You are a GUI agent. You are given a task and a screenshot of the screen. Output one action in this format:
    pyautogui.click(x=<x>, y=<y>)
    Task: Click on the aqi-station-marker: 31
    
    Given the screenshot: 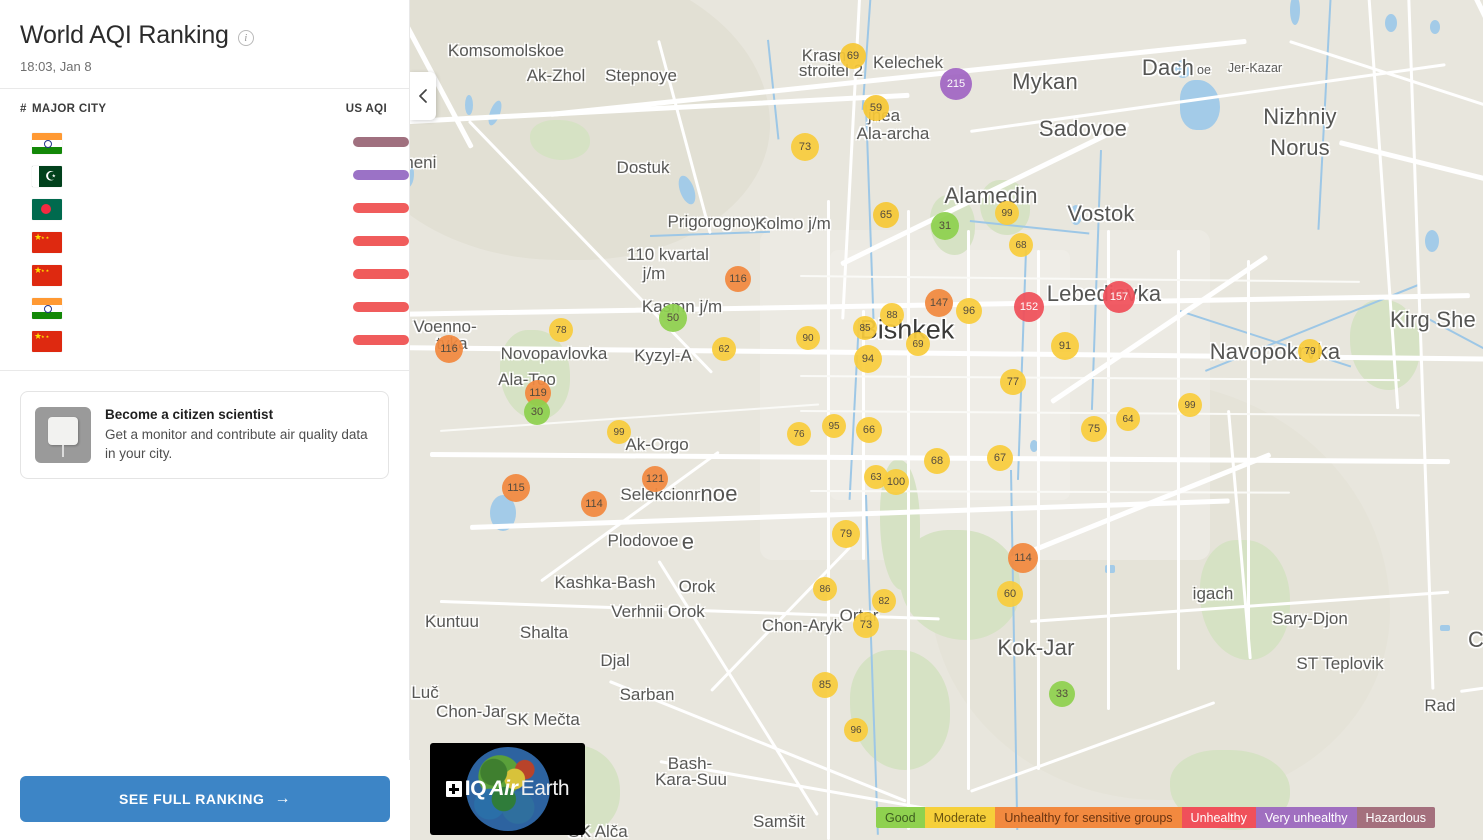 What is the action you would take?
    pyautogui.click(x=945, y=226)
    